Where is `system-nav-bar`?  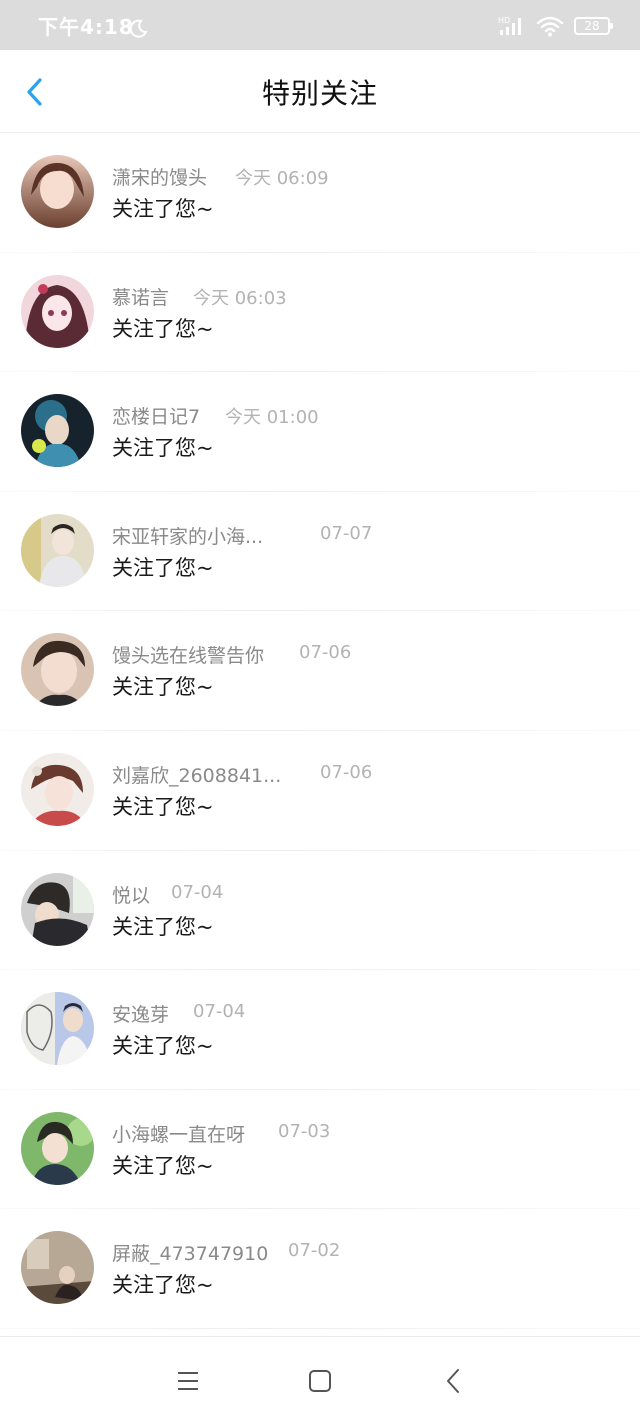 system-nav-bar is located at coordinates (320, 1379).